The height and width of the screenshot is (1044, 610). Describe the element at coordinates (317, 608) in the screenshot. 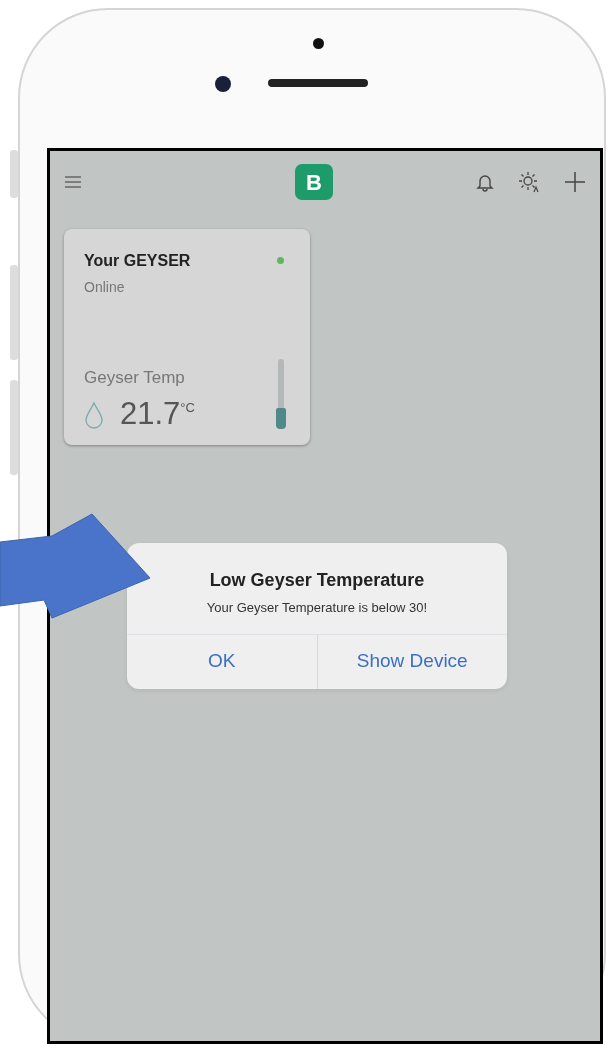

I see `alert-message: Your Geyser Temperature is below 30!` at that location.